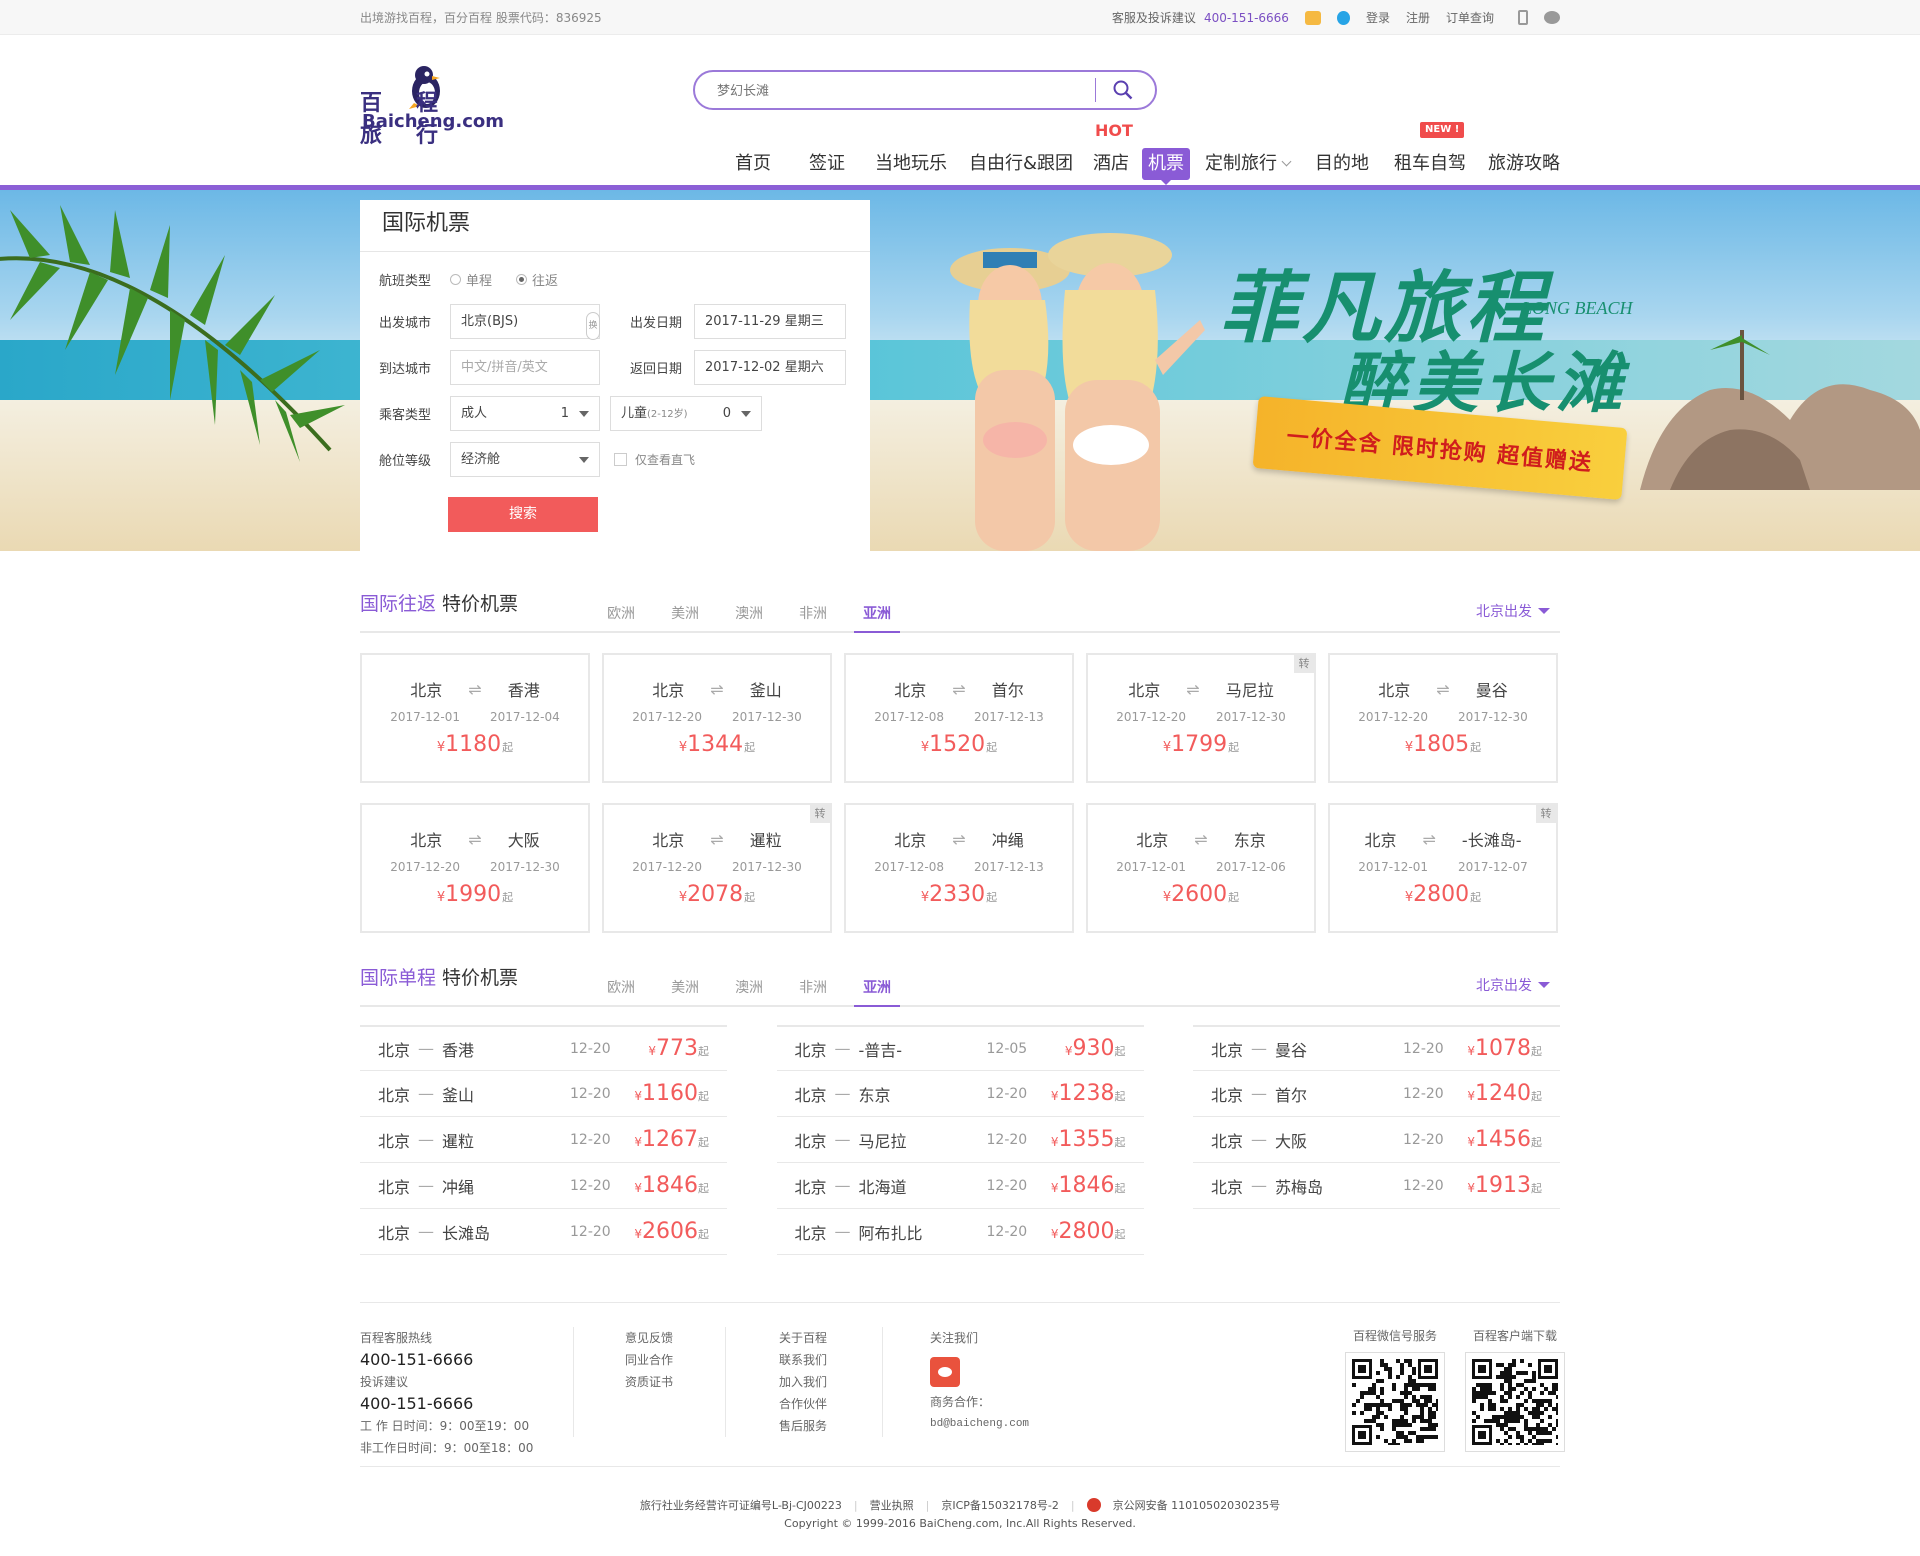  Describe the element at coordinates (1342, 164) in the screenshot. I see `nav-destination: 目的地` at that location.